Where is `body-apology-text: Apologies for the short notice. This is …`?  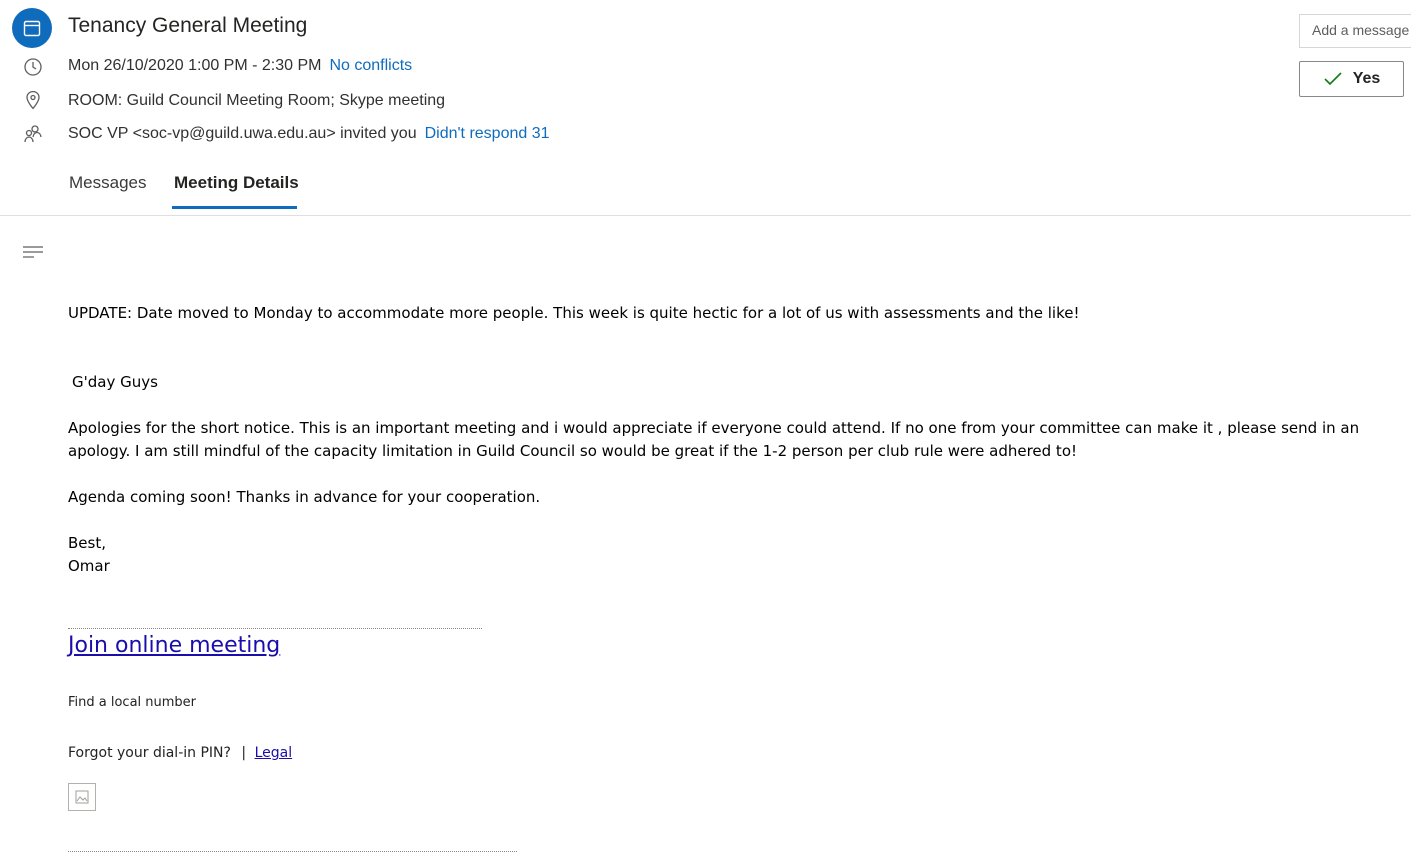
body-apology-text: Apologies for the short notice. This is … is located at coordinates (714, 439).